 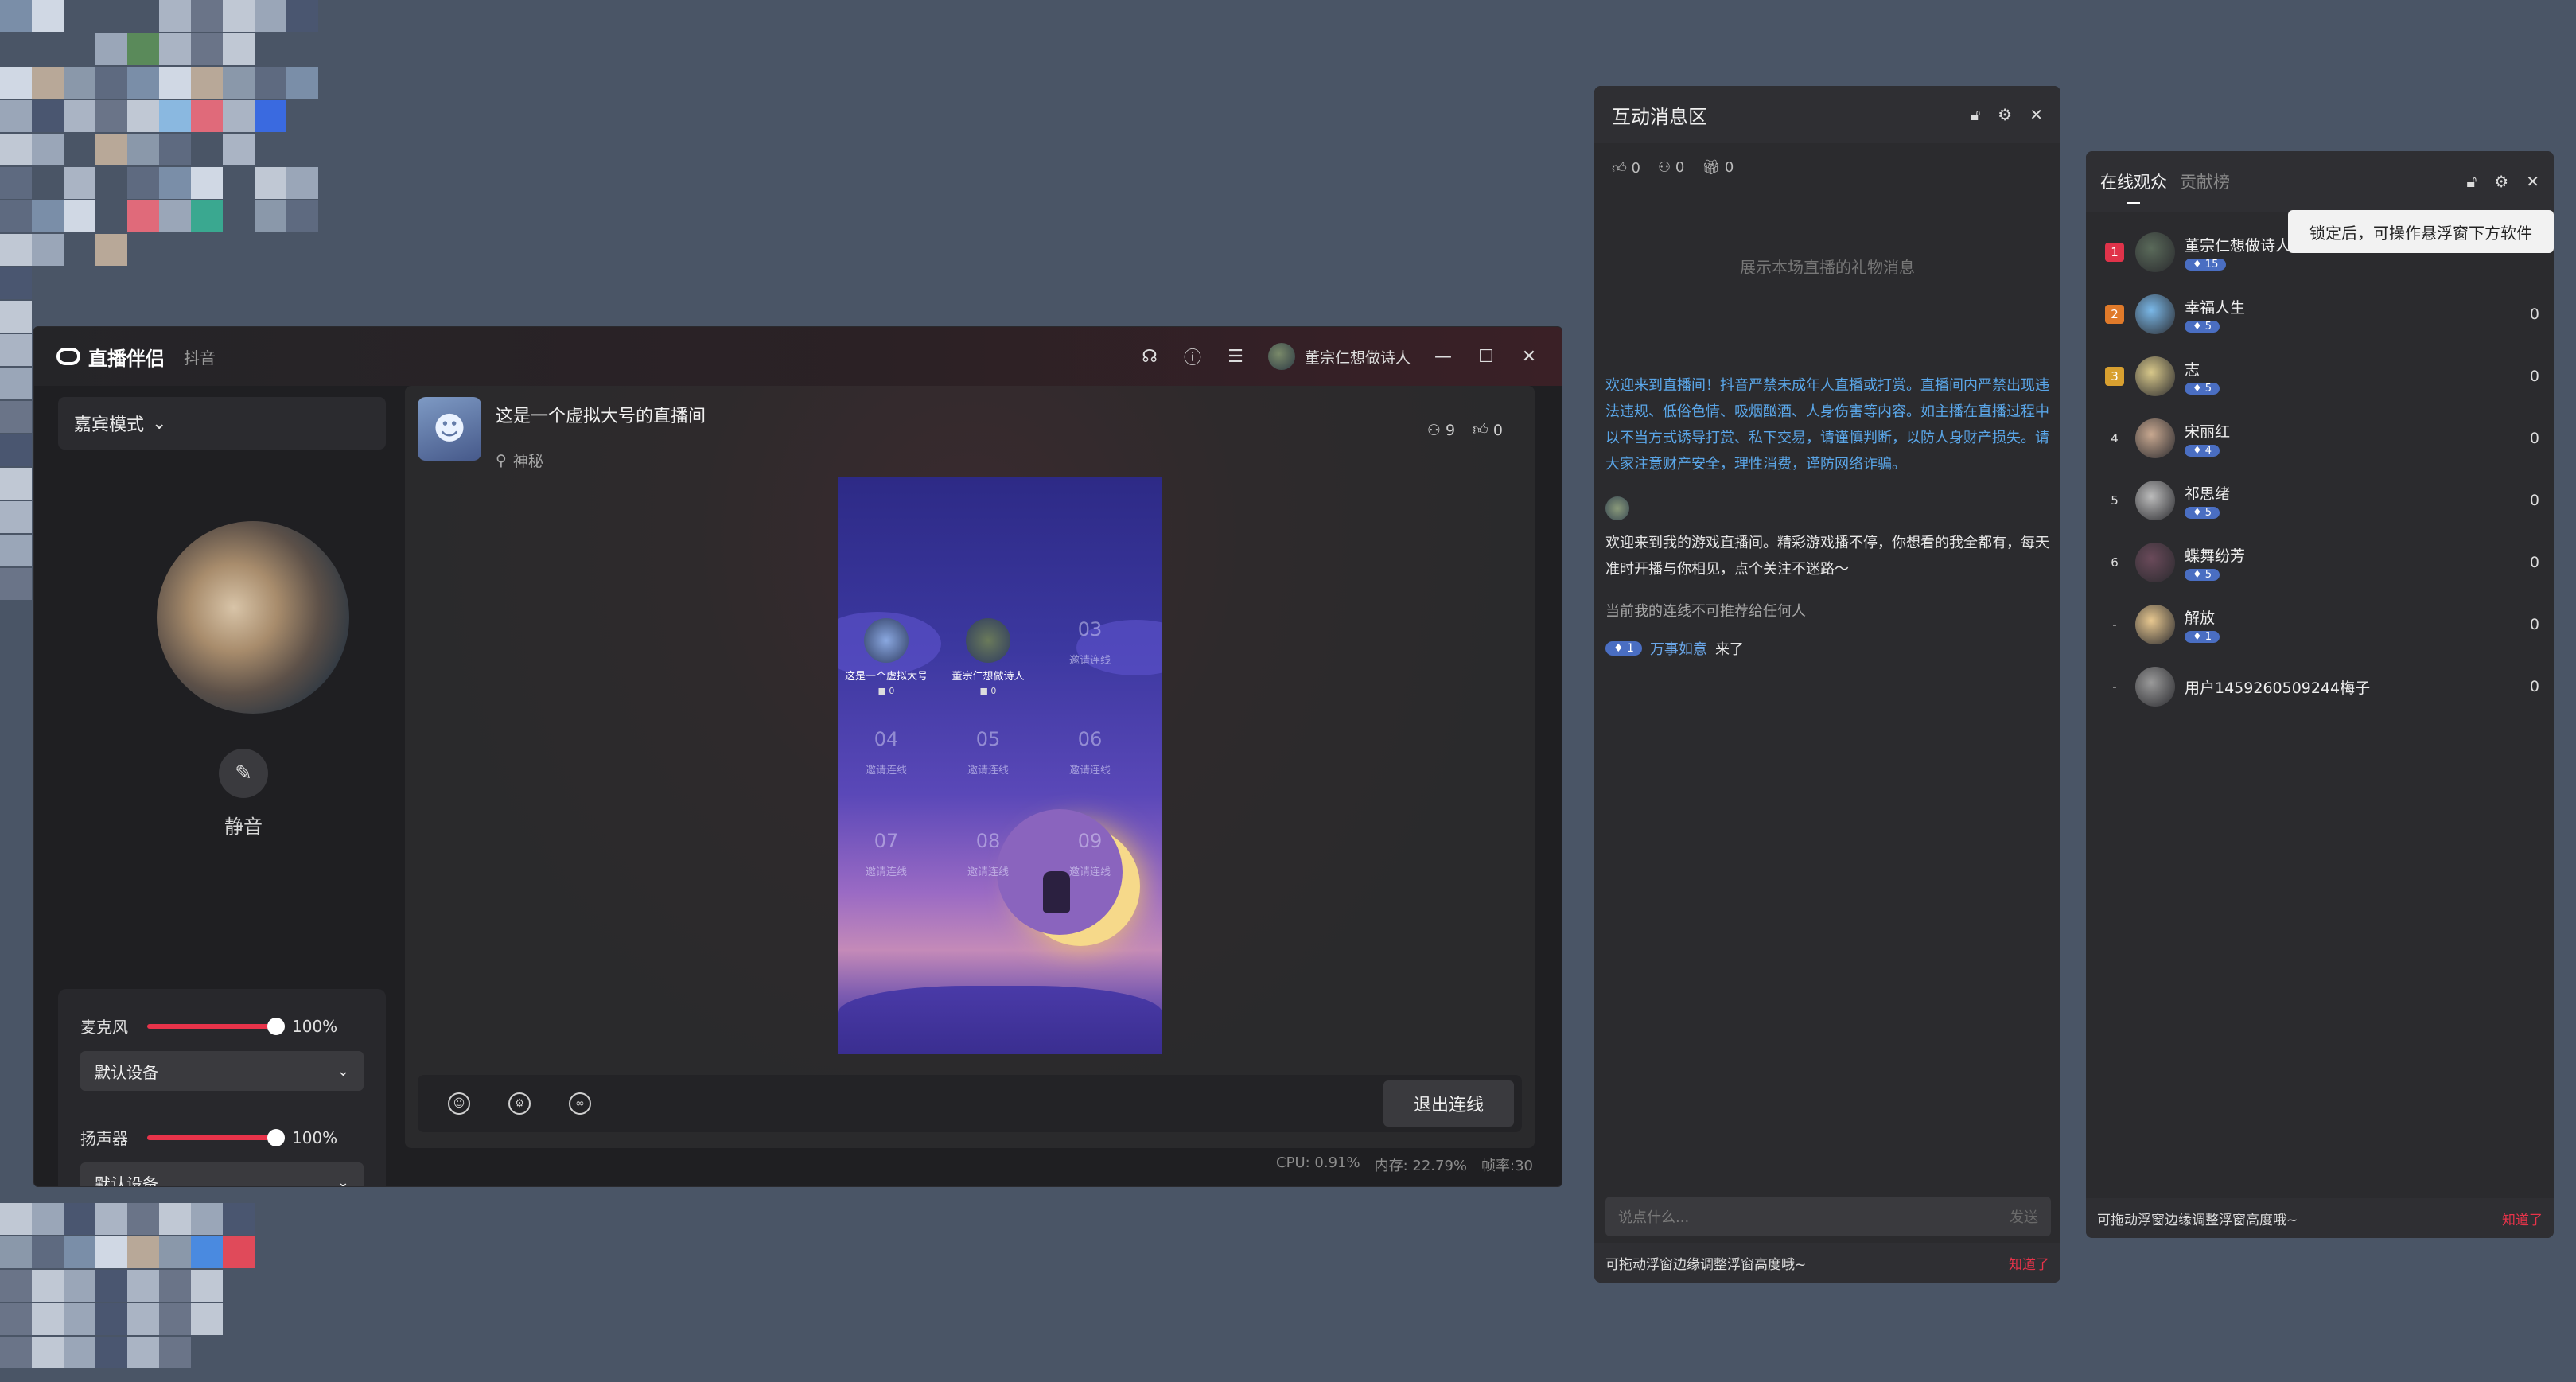 I want to click on mute-label: 静音, so click(x=244, y=827).